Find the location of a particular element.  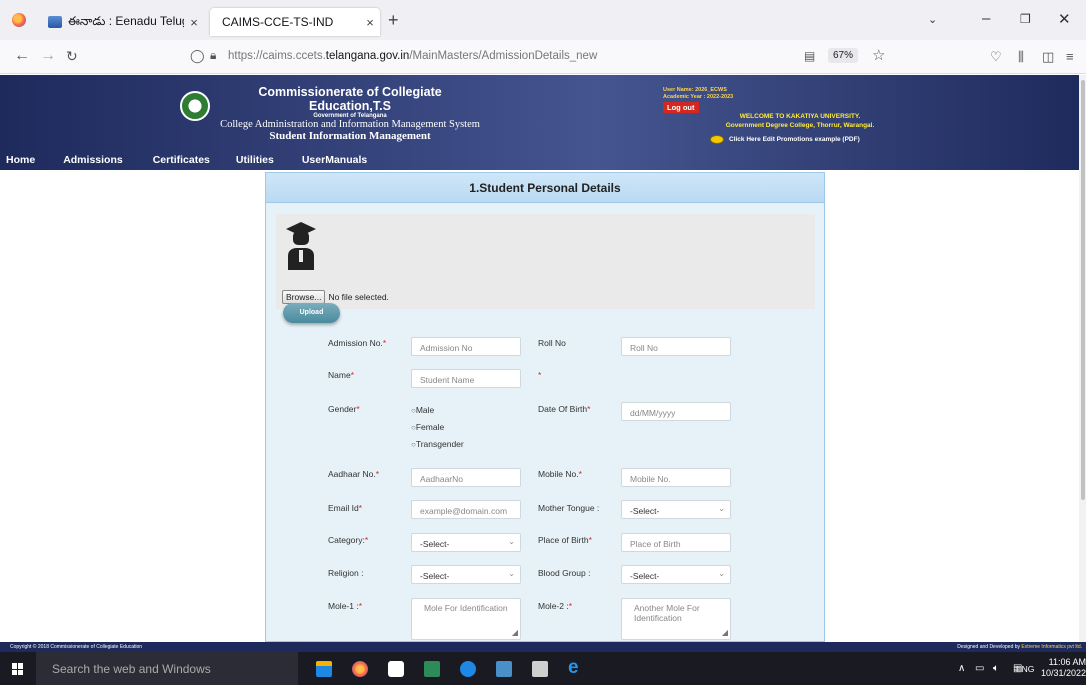

store-icon is located at coordinates (396, 669).